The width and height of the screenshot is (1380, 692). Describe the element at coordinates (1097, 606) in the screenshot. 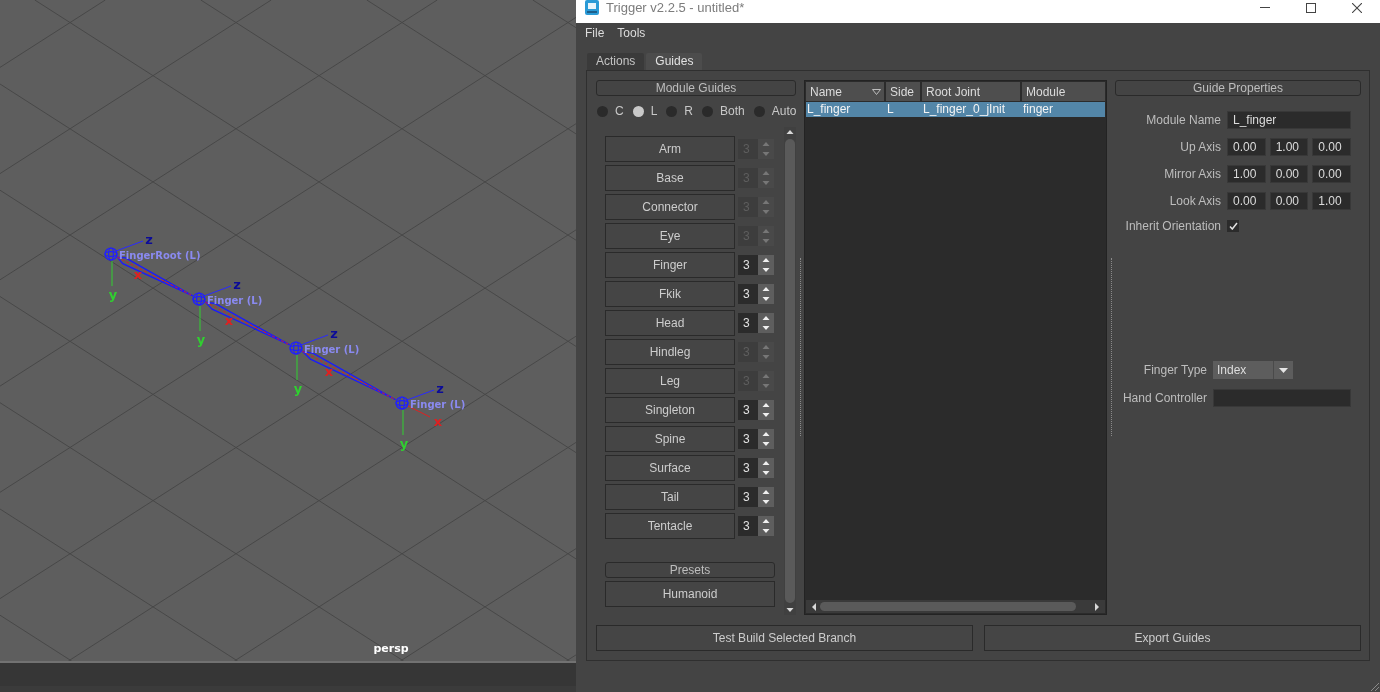

I see `right-arrow-icon` at that location.